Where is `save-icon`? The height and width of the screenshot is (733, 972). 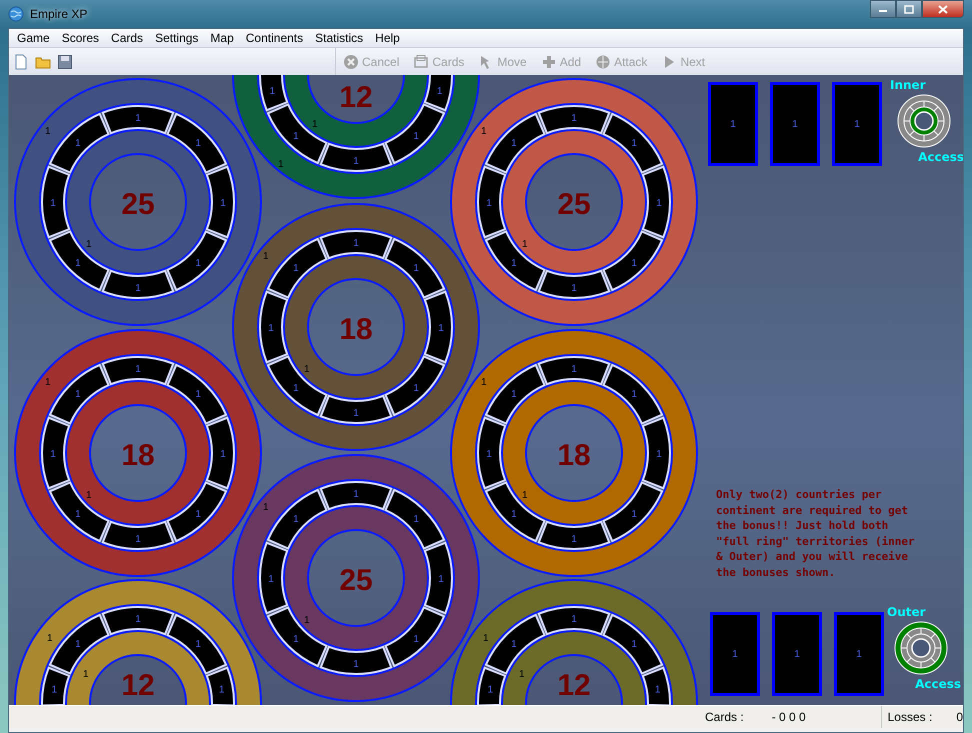
save-icon is located at coordinates (65, 62).